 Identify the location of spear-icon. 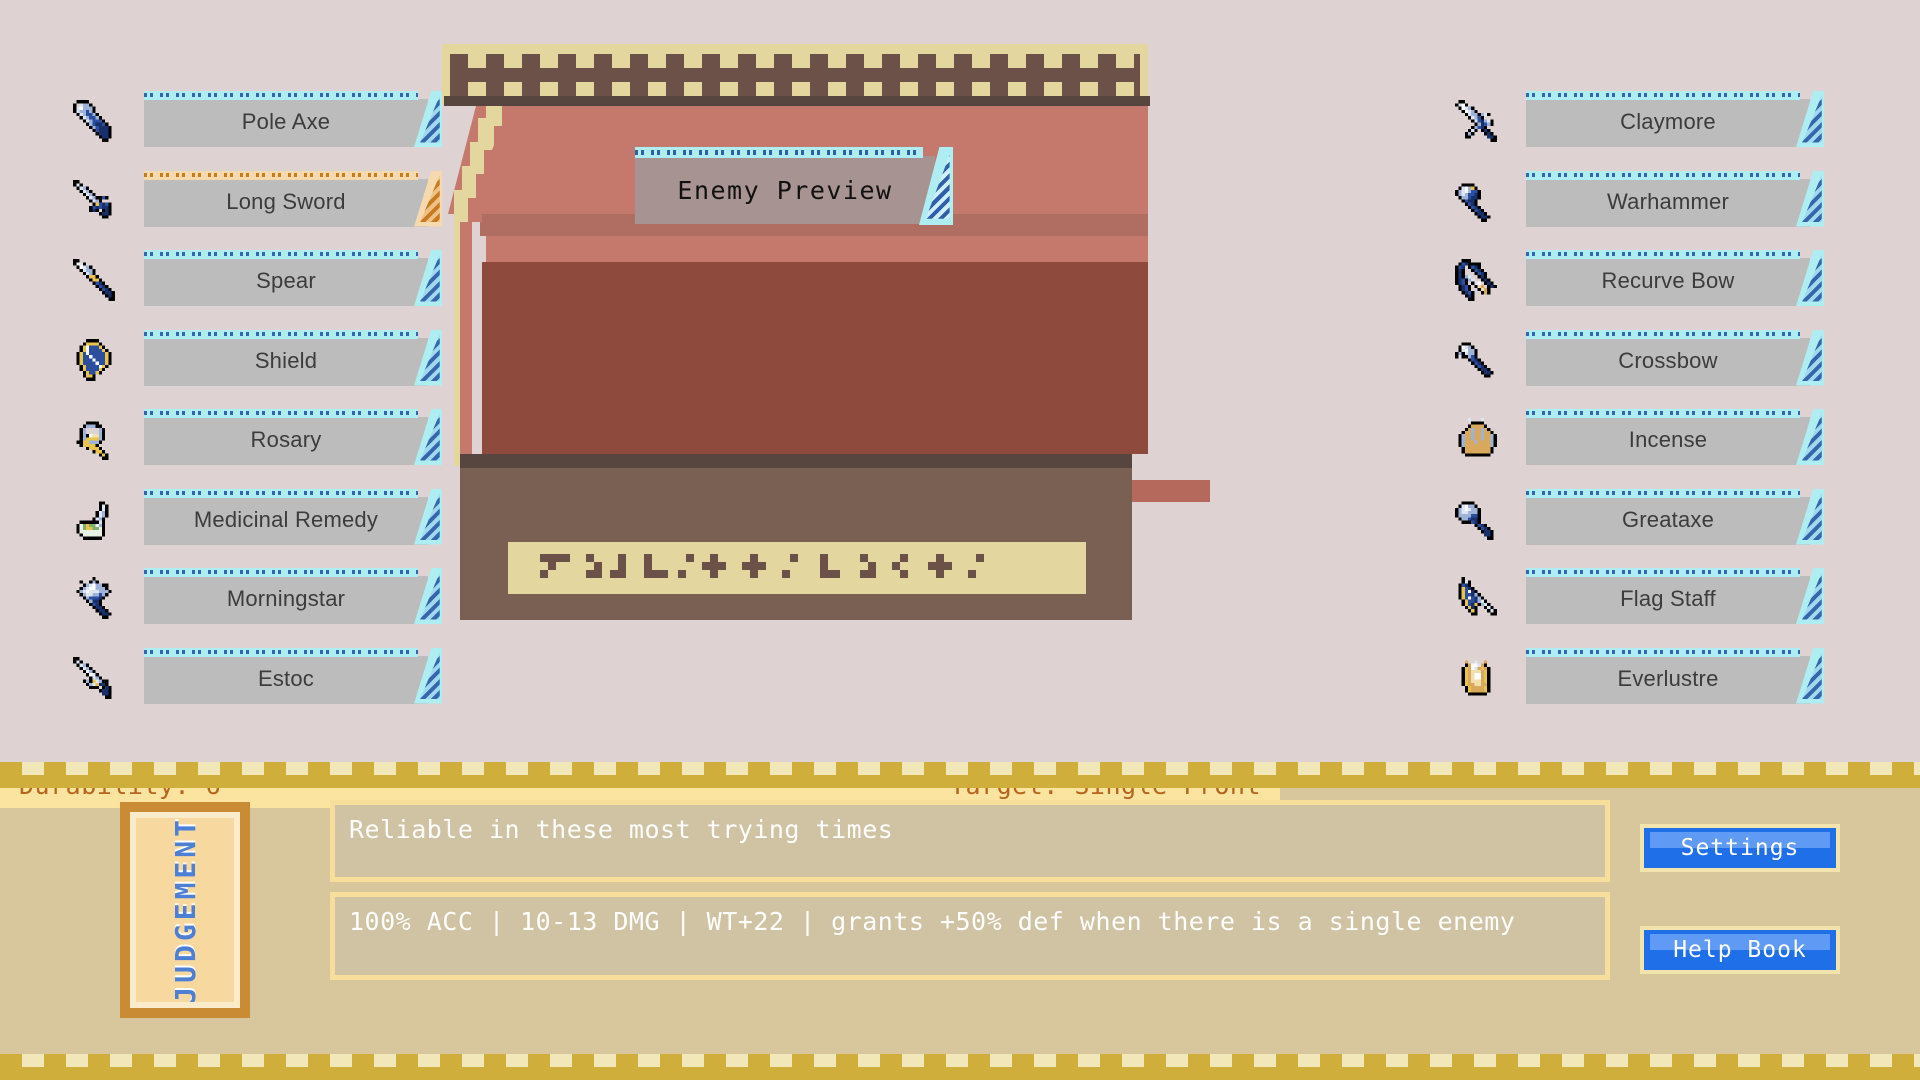
(96, 282).